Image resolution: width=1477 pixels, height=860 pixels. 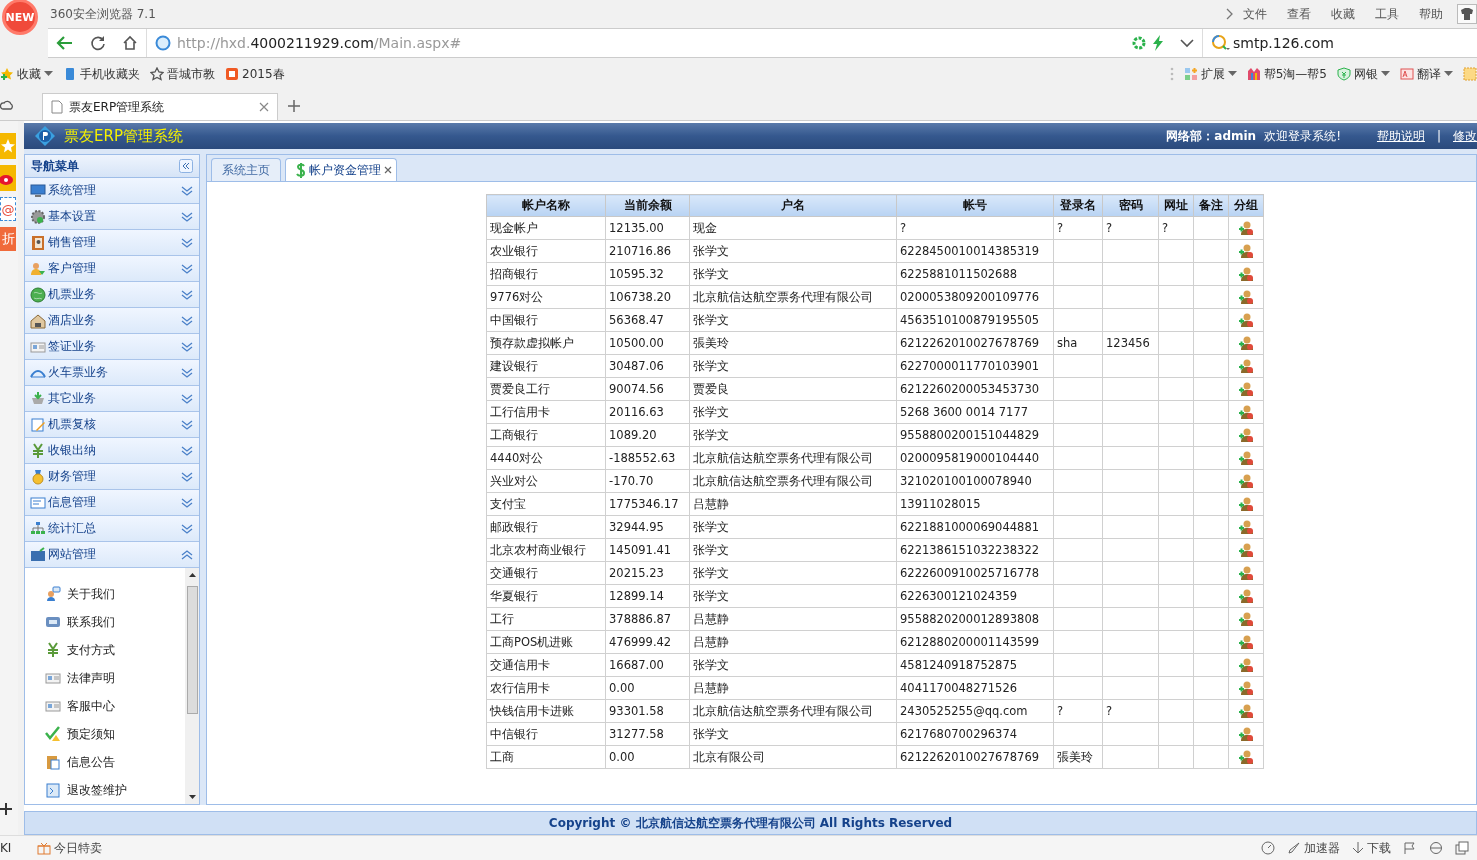 I want to click on address-field: http://hxd.4000211929.com/Main.aspx#, so click(x=659, y=43).